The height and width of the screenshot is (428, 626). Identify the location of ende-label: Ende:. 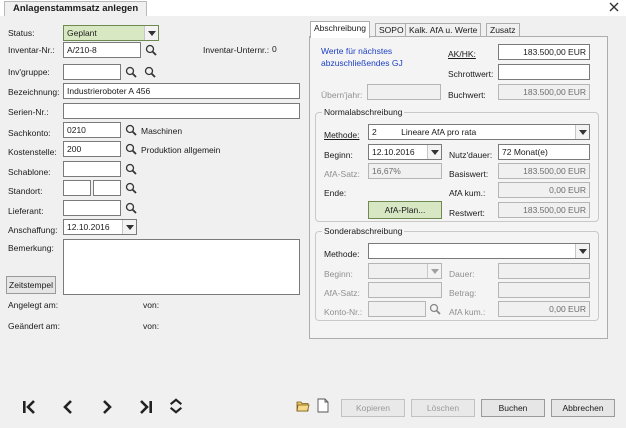
(335, 193).